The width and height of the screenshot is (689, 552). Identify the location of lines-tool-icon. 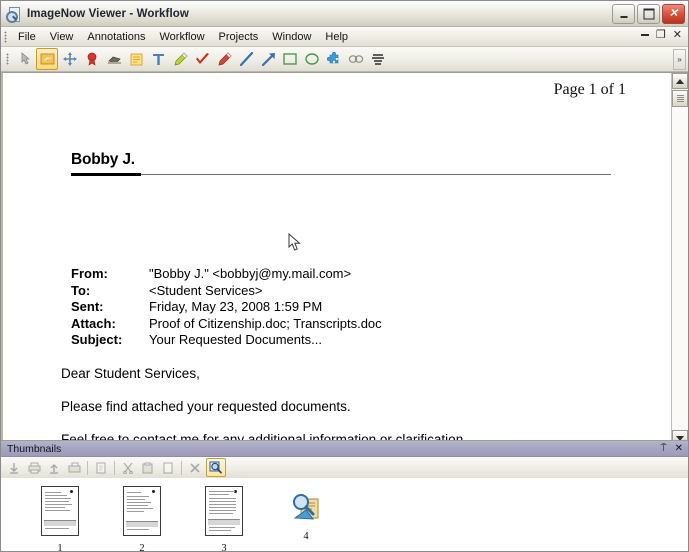
(378, 59).